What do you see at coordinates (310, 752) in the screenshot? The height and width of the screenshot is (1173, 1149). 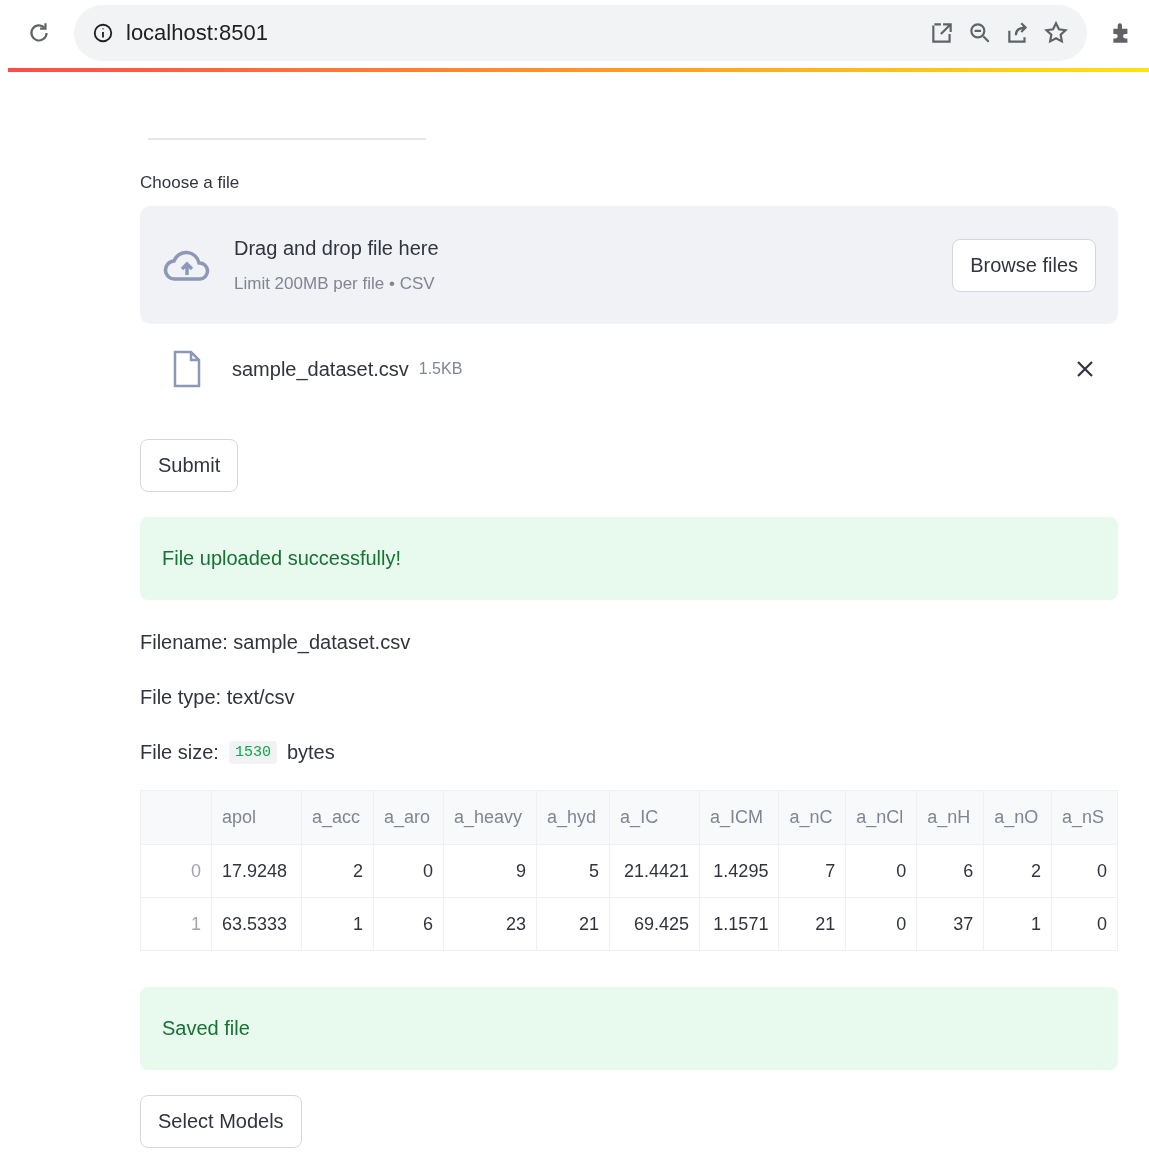 I see `file-size-unit: bytes` at bounding box center [310, 752].